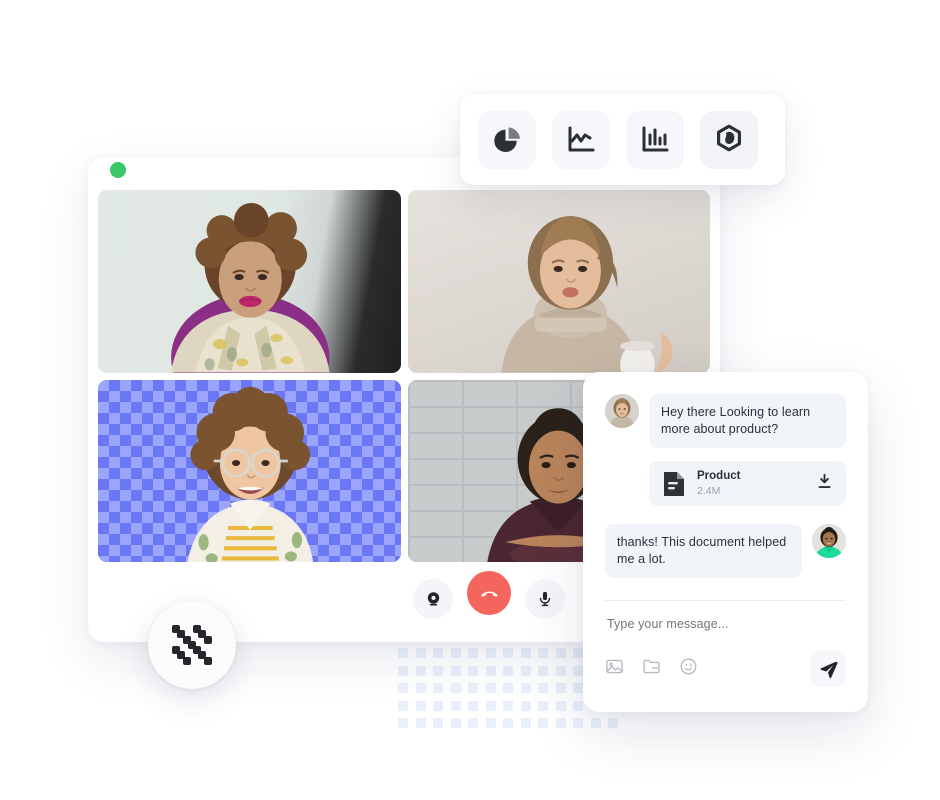  I want to click on document-icon, so click(674, 484).